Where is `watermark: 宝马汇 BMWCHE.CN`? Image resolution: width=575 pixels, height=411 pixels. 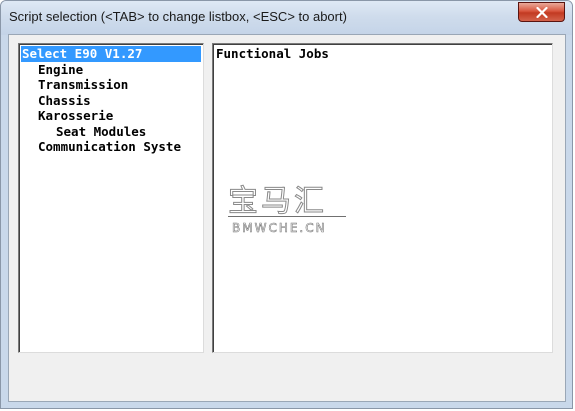 watermark: 宝马汇 BMWCHE.CN is located at coordinates (286, 211).